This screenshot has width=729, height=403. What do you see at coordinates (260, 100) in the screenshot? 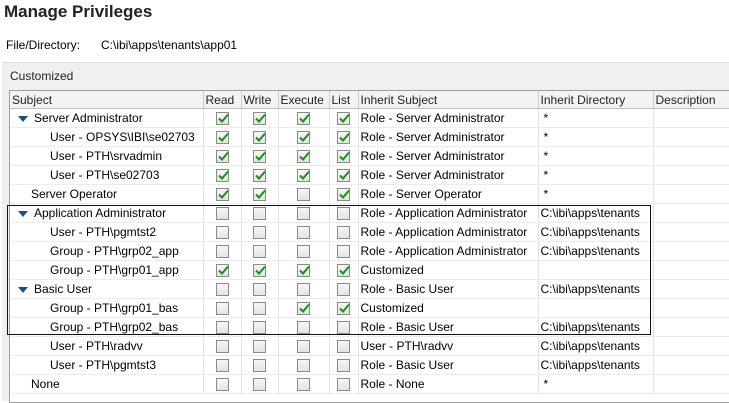
I see `column-header-write: Write` at bounding box center [260, 100].